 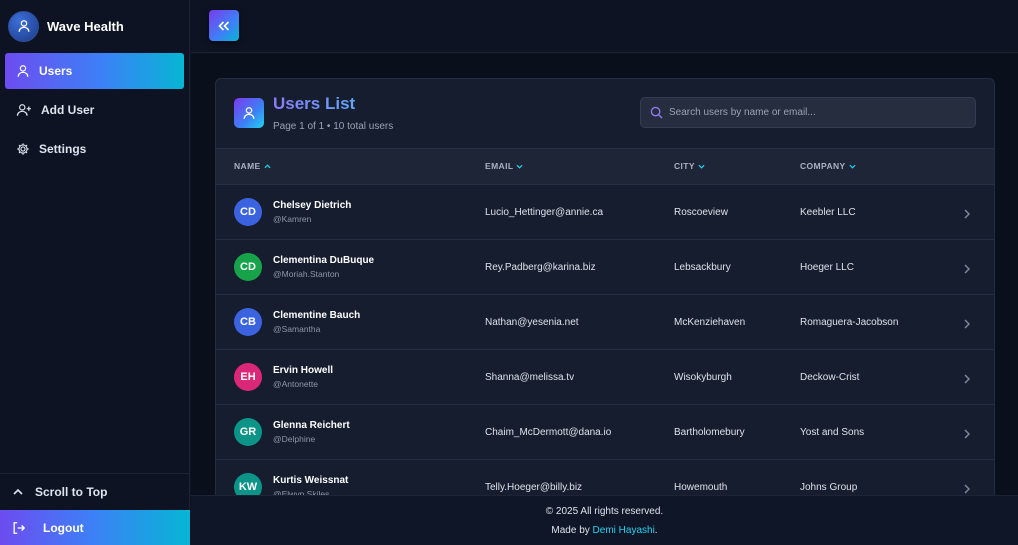 I want to click on author-link: Demi Hayashi, so click(x=624, y=530).